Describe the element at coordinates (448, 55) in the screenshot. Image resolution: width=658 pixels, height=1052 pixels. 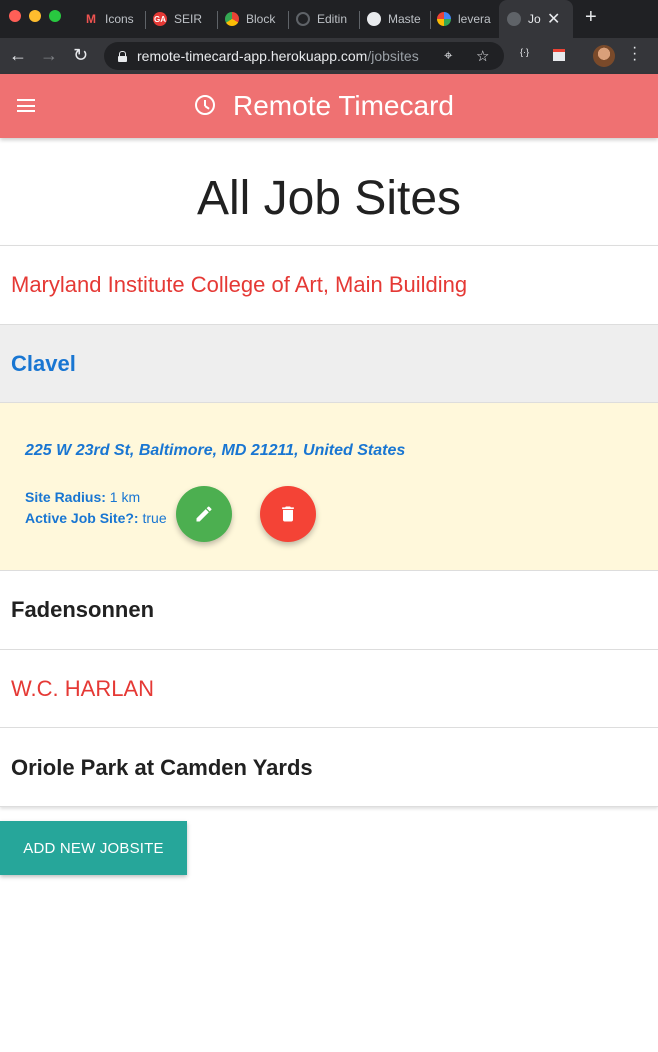
I see `location-icon: ⌖` at that location.